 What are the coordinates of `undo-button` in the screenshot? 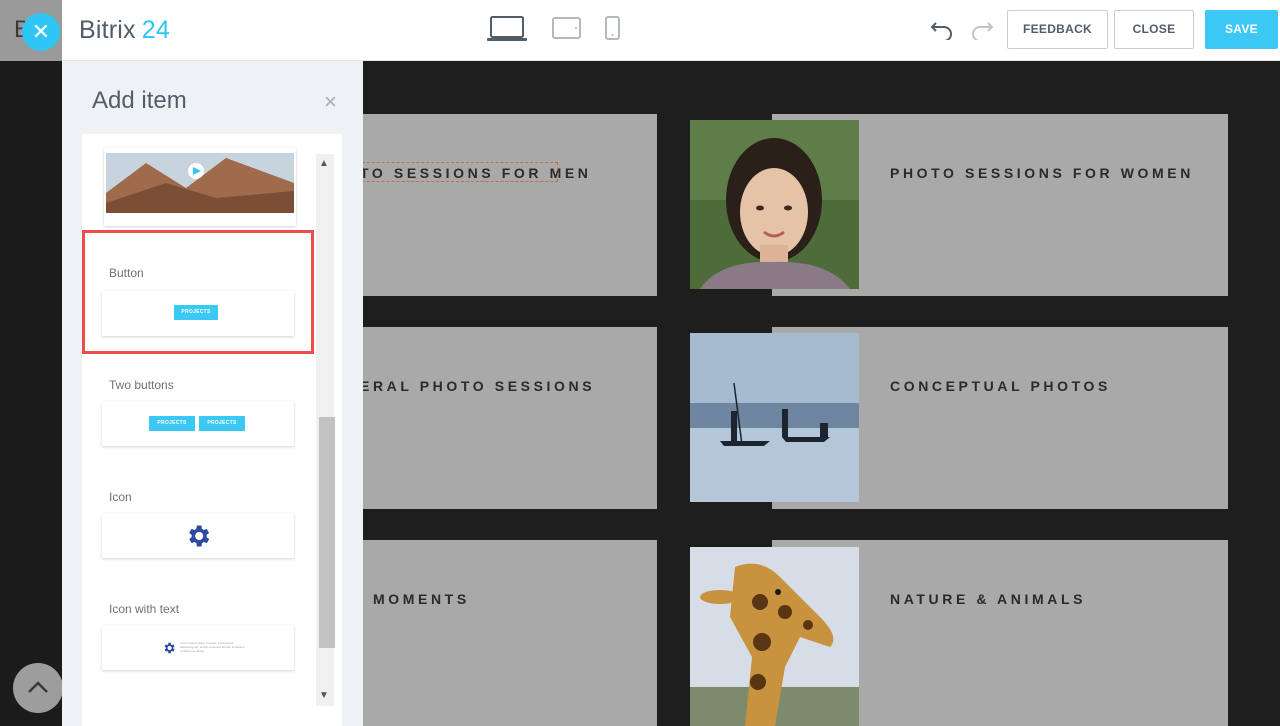 It's located at (942, 31).